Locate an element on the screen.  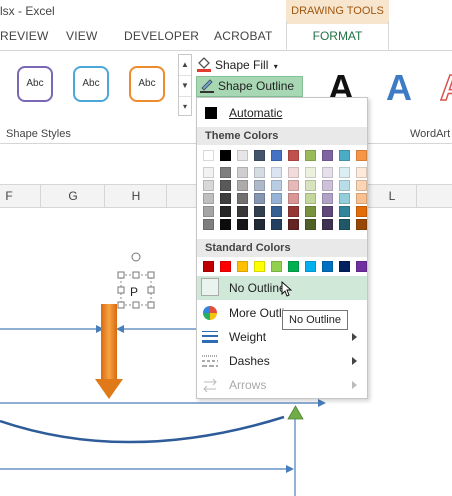
gallery-down-icon: ▼ is located at coordinates (185, 86).